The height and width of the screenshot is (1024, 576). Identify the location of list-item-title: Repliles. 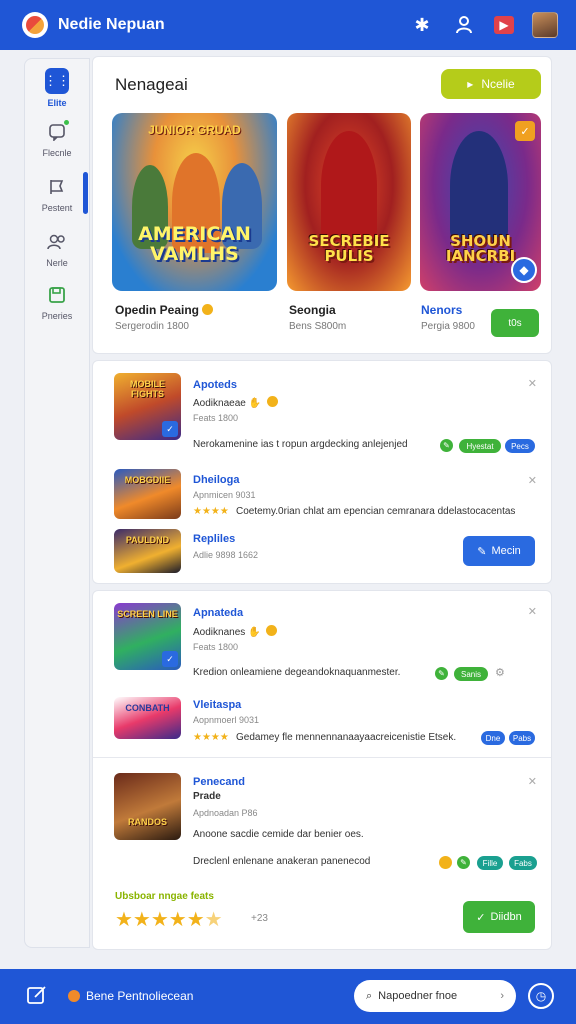
(214, 539).